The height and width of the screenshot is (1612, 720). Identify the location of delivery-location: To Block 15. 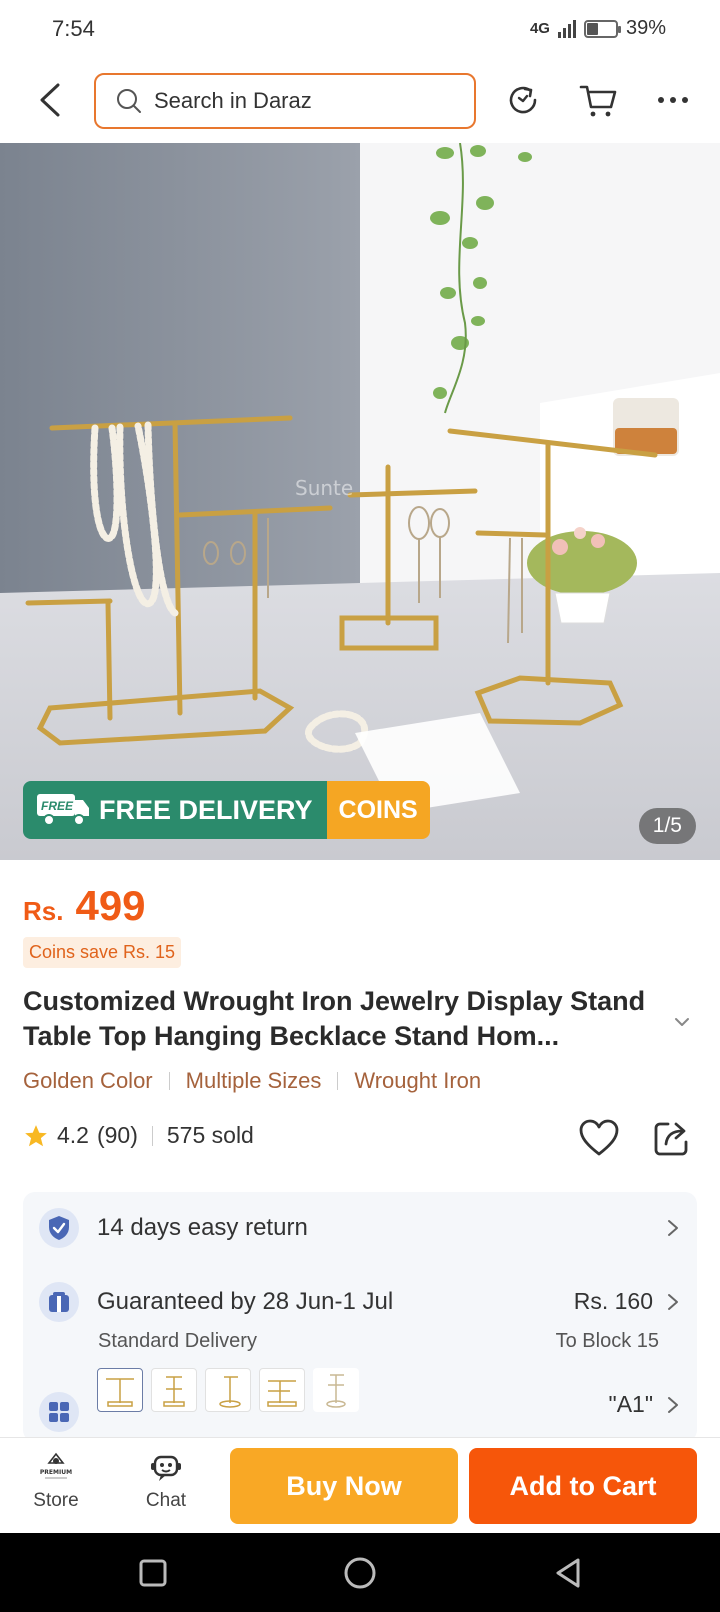
(607, 1341).